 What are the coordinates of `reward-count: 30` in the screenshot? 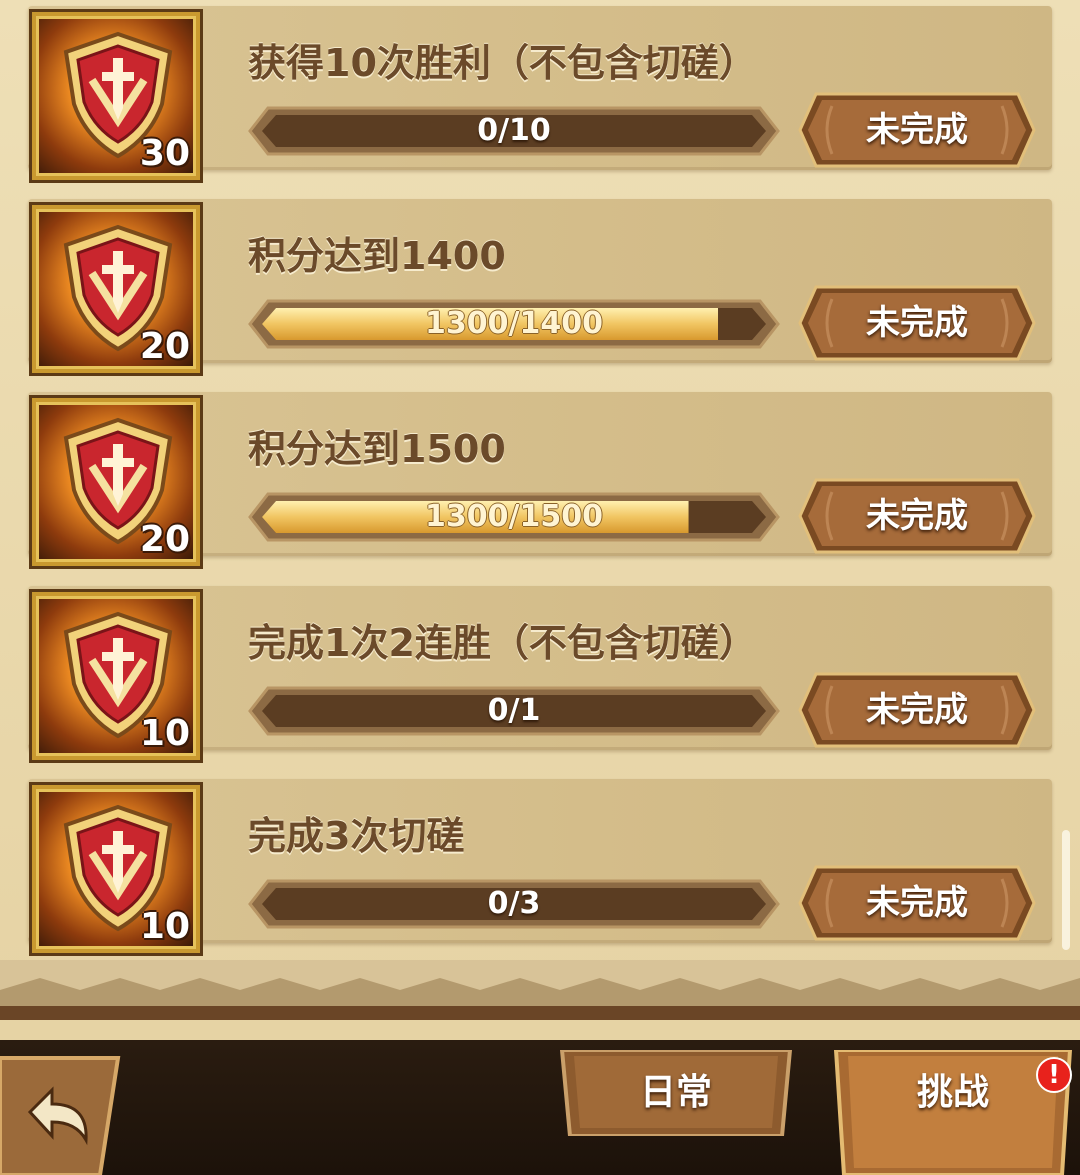 It's located at (164, 153).